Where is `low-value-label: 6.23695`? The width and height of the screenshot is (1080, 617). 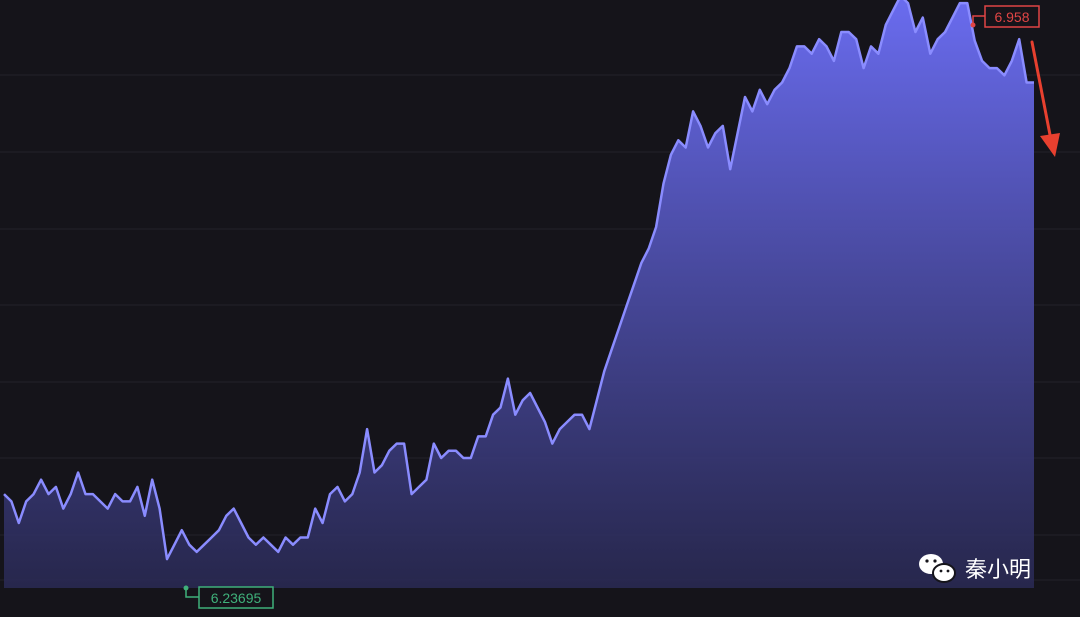 low-value-label: 6.23695 is located at coordinates (236, 598).